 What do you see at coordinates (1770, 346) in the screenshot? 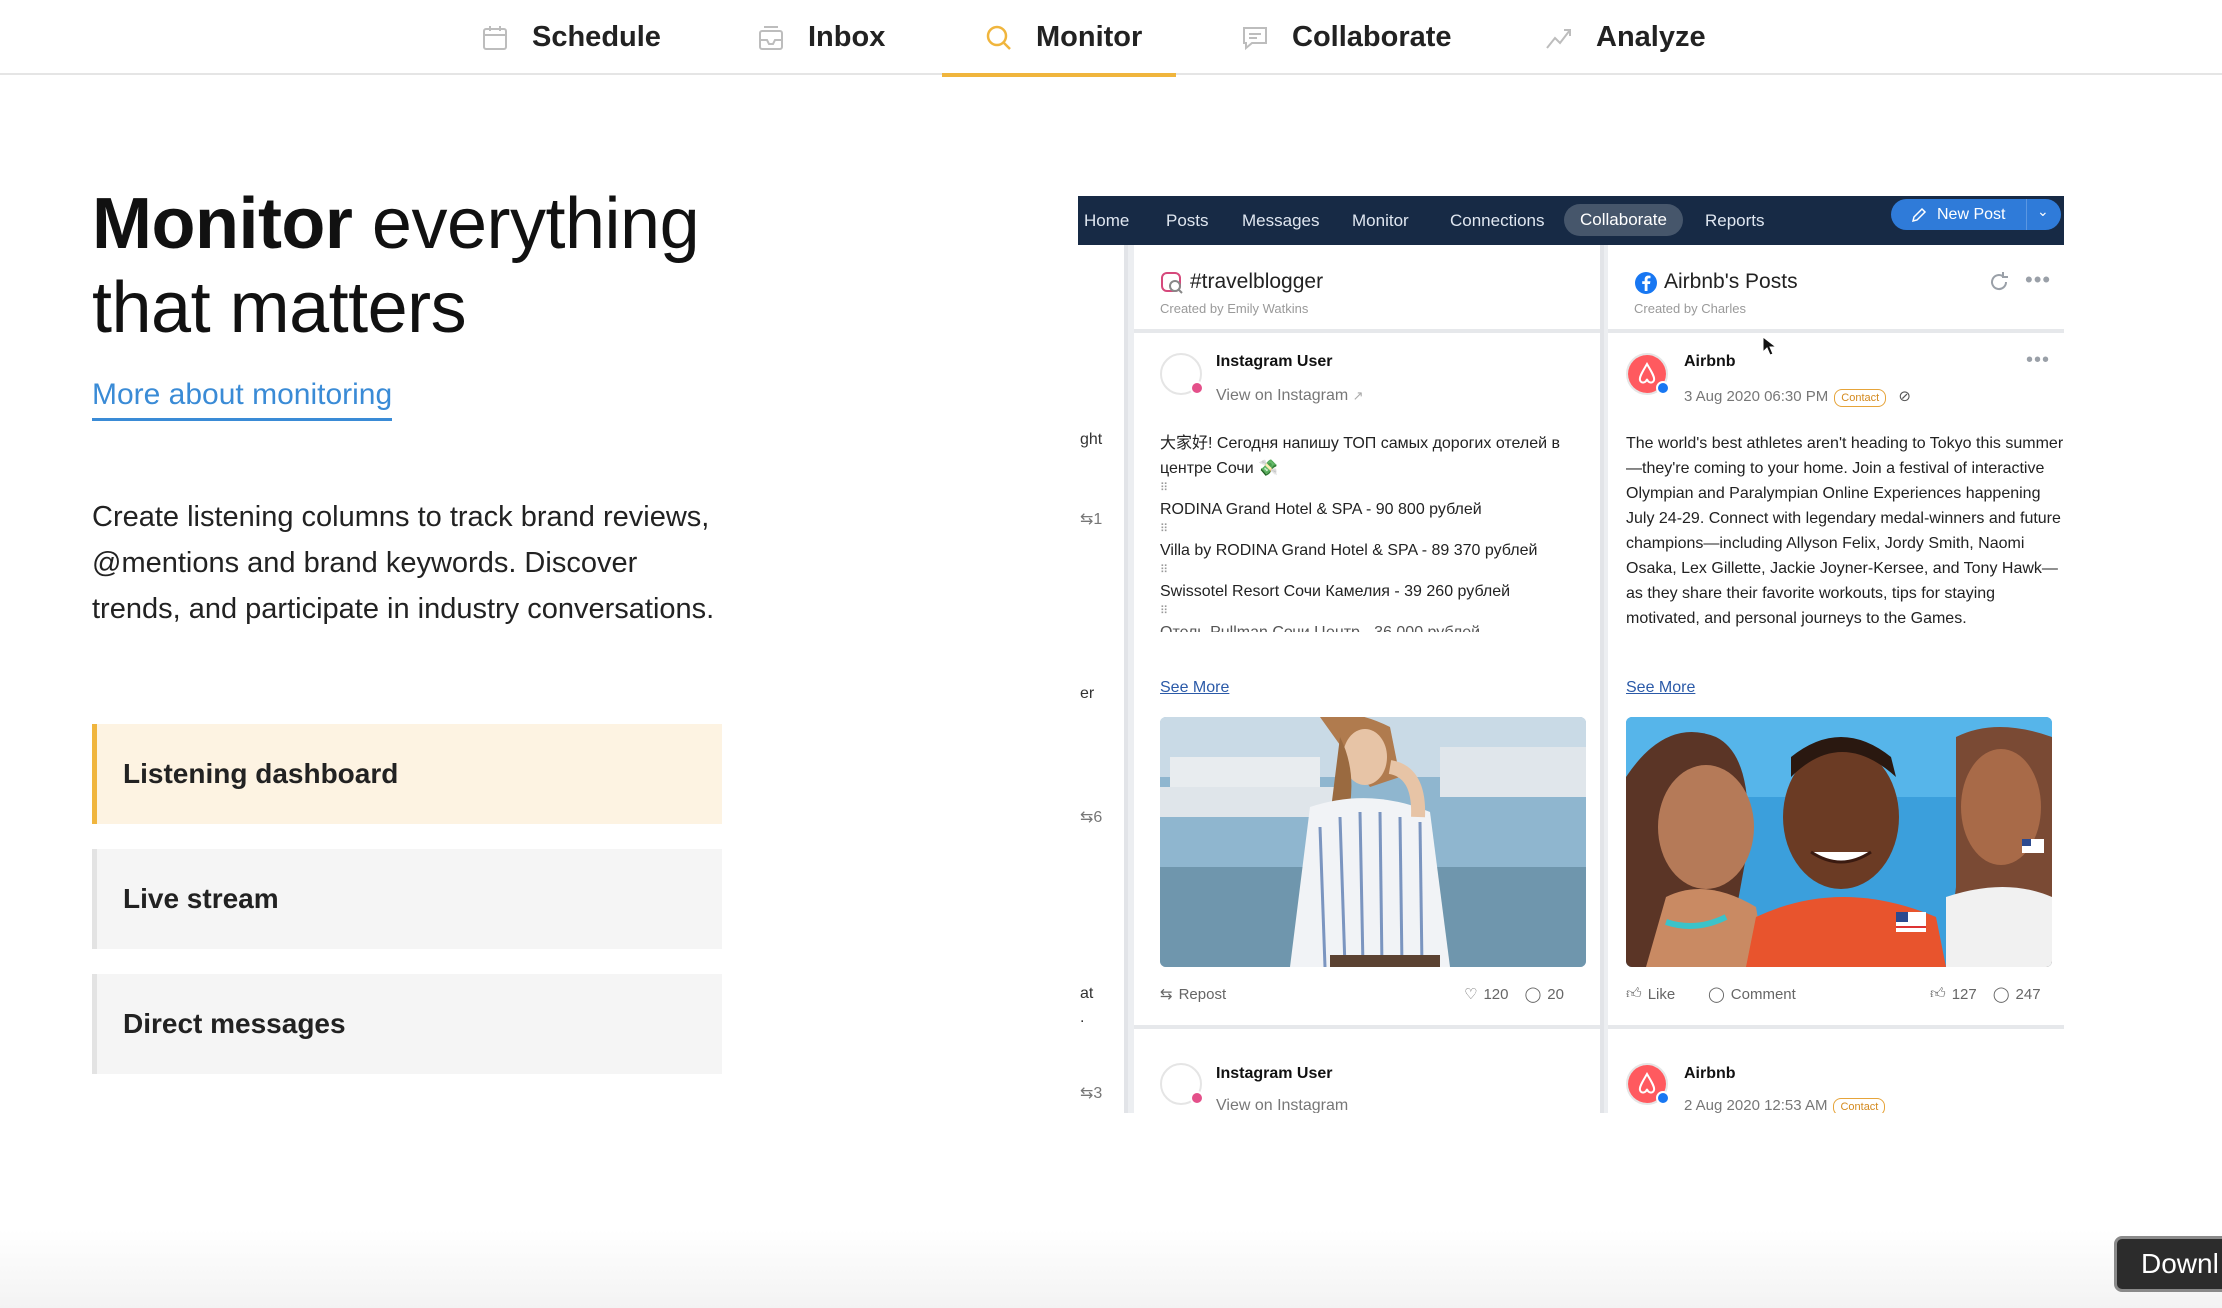
I see `mouse-cursor-icon` at bounding box center [1770, 346].